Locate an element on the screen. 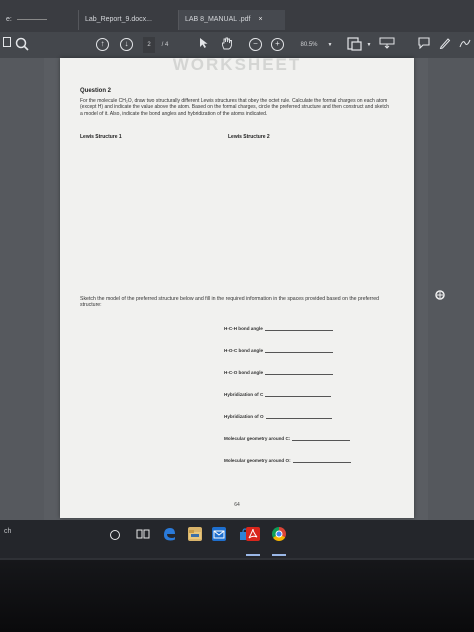  comment-icon is located at coordinates (424, 45).